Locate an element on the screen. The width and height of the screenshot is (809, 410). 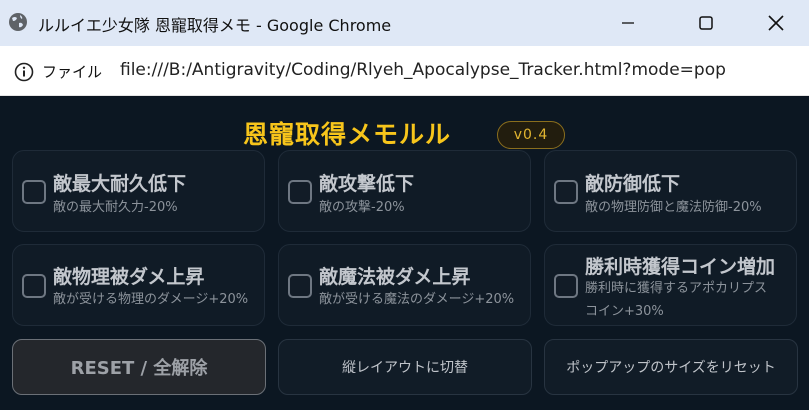
buff-description: 敵の攻撃-20% is located at coordinates (362, 207).